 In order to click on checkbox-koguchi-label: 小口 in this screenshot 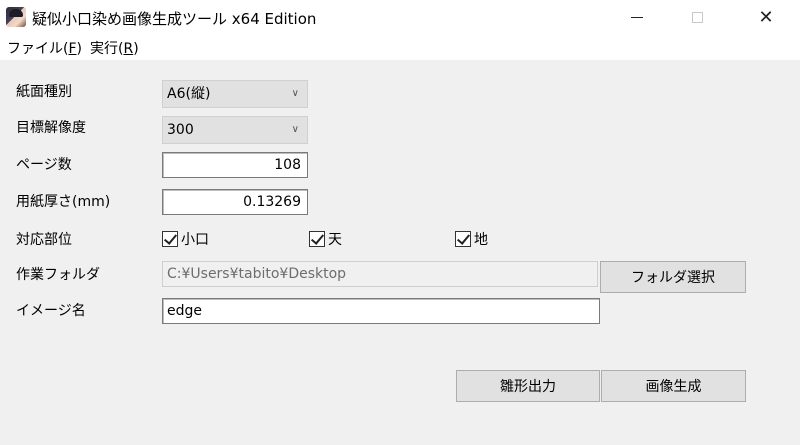, I will do `click(195, 240)`.